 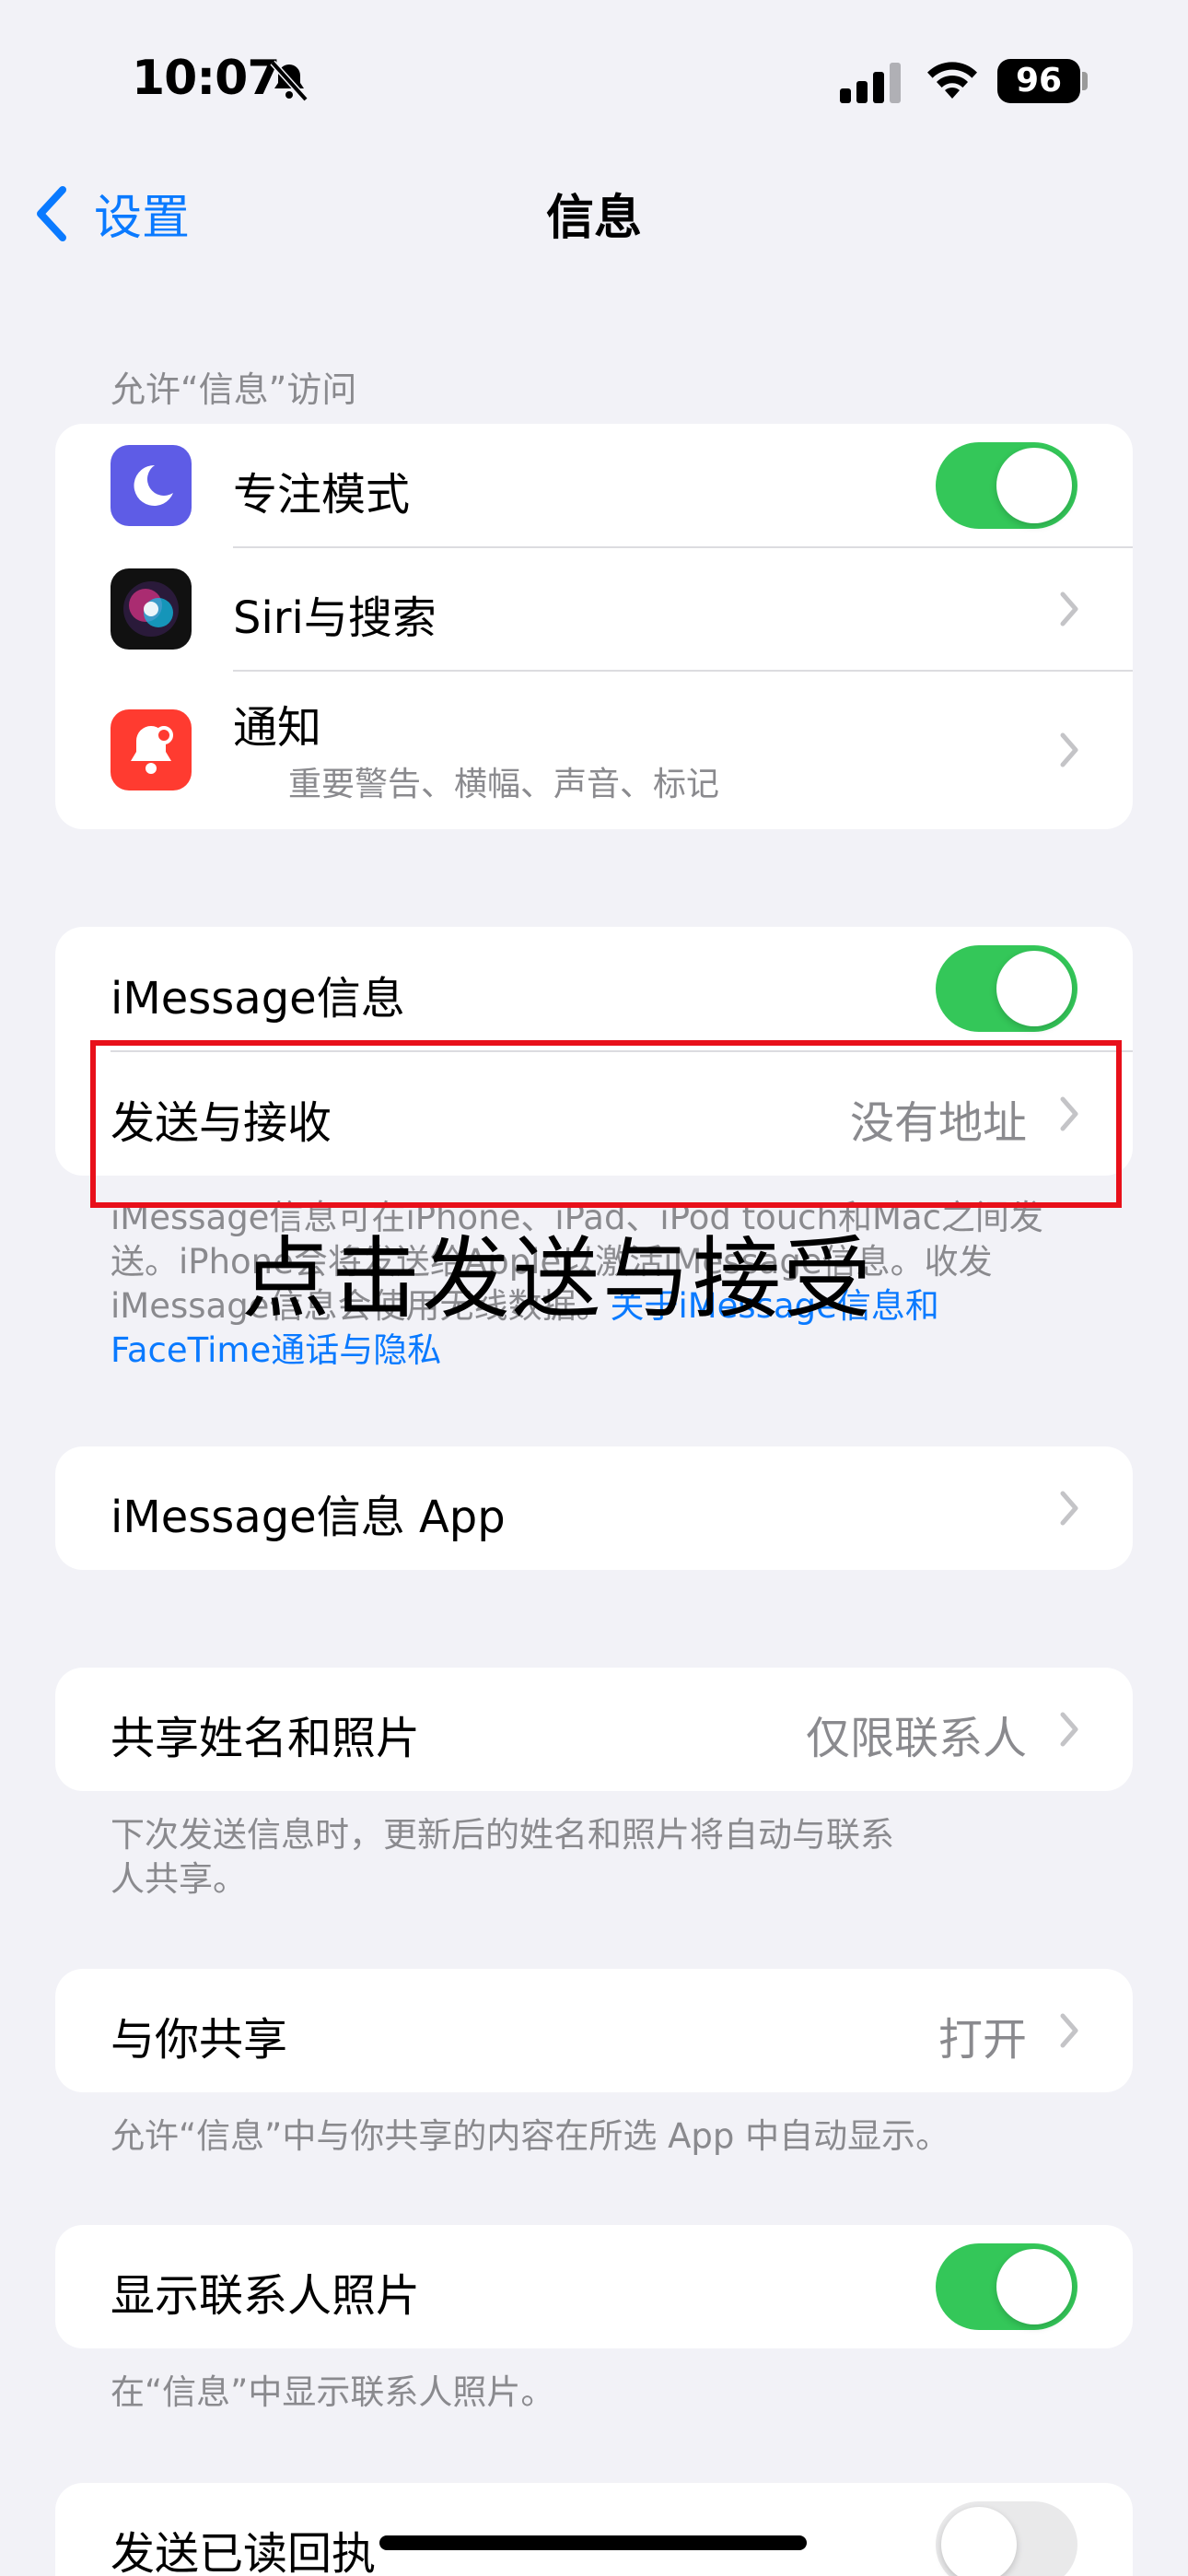 I want to click on shared-with-you-card: 与你共享 打开, so click(x=594, y=2030).